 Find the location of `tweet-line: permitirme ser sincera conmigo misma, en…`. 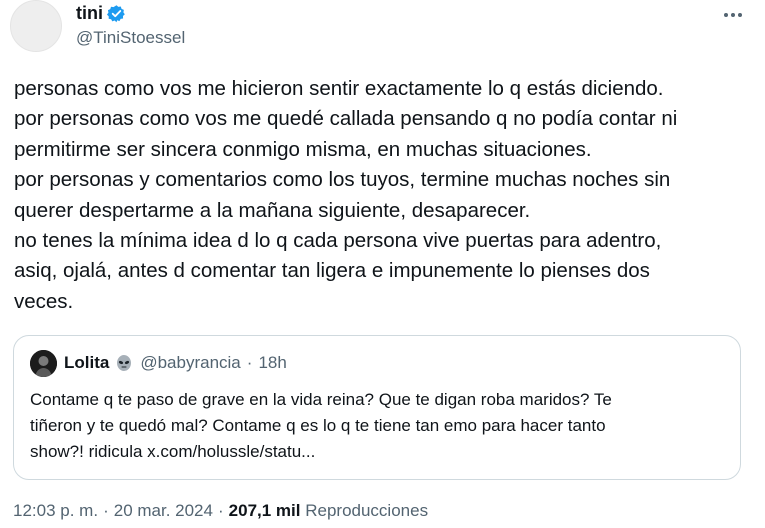

tweet-line: permitirme ser sincera conmigo misma, en… is located at coordinates (303, 149).